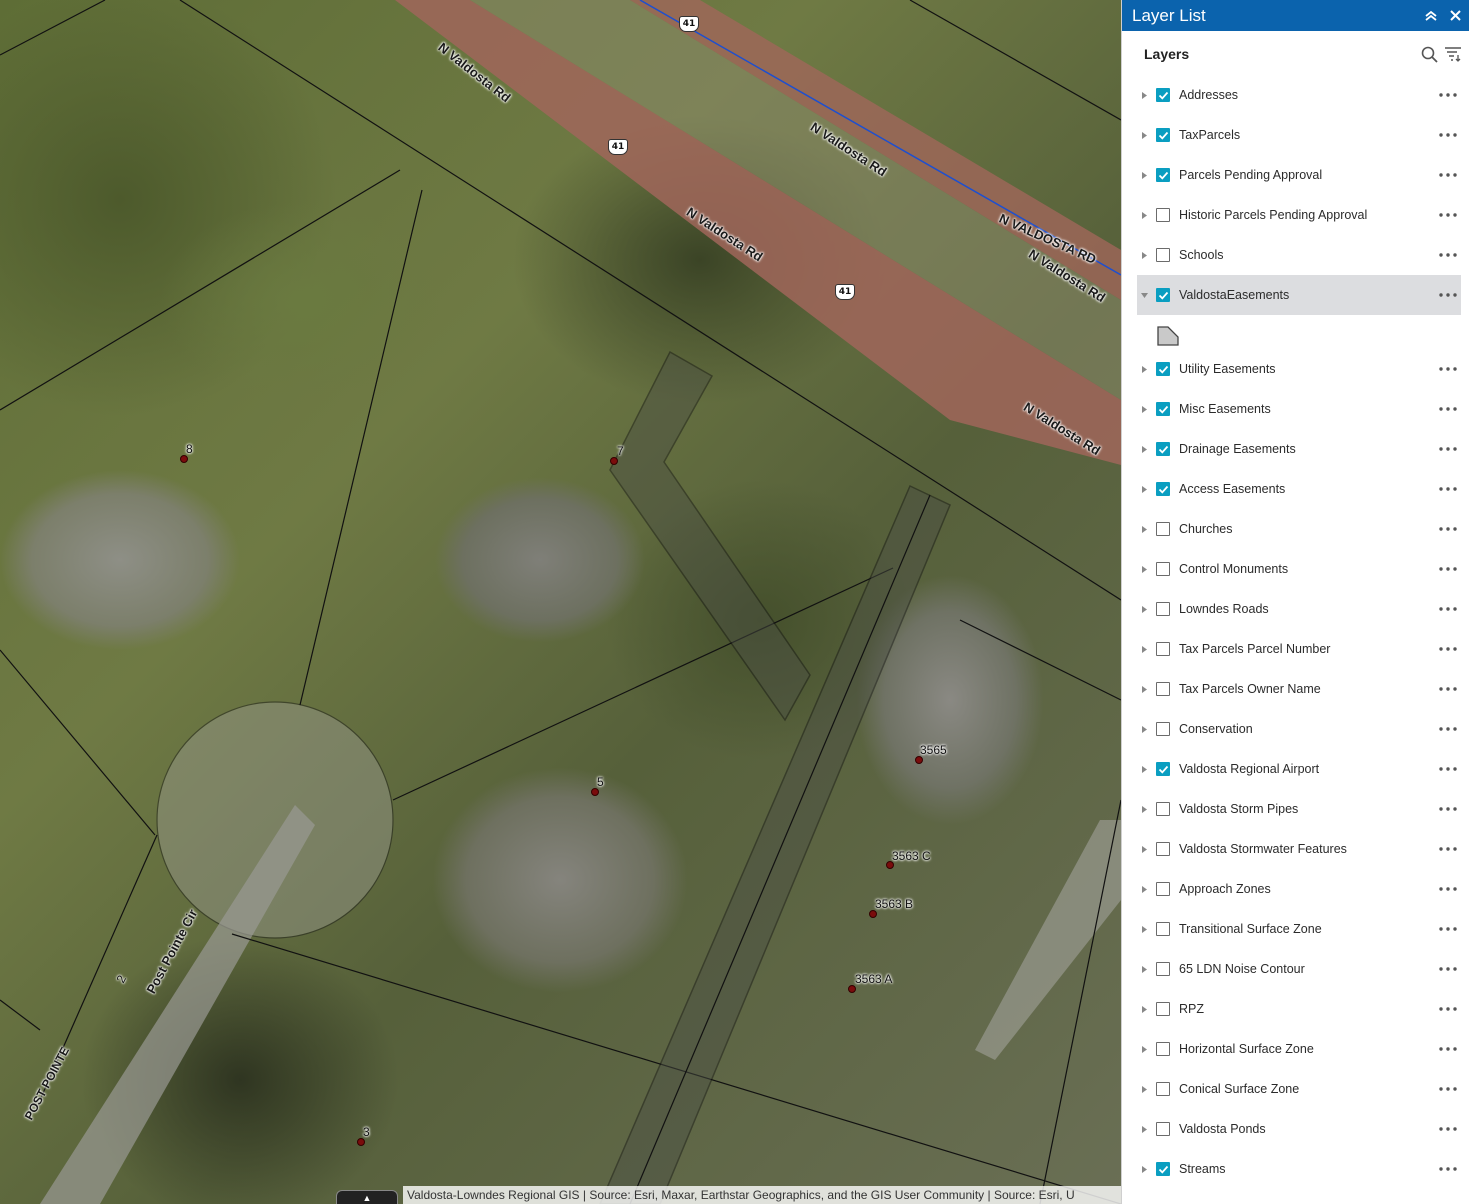  I want to click on layer-row: Transitional Surface Zone, so click(1299, 929).